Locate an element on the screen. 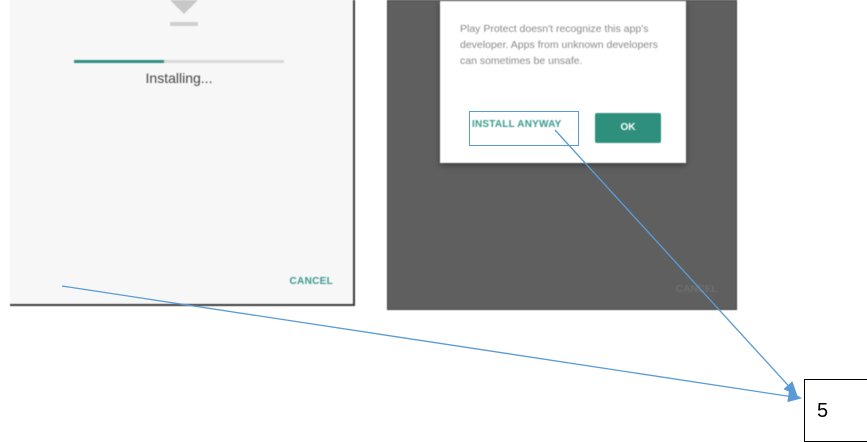 The height and width of the screenshot is (442, 867). step-number-box: 5 is located at coordinates (835, 410).